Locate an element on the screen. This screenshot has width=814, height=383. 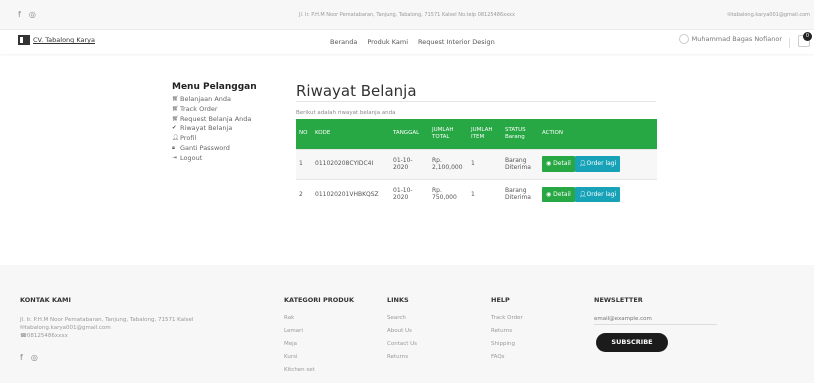
subscribe-button: SUBSCRIBE is located at coordinates (632, 342).